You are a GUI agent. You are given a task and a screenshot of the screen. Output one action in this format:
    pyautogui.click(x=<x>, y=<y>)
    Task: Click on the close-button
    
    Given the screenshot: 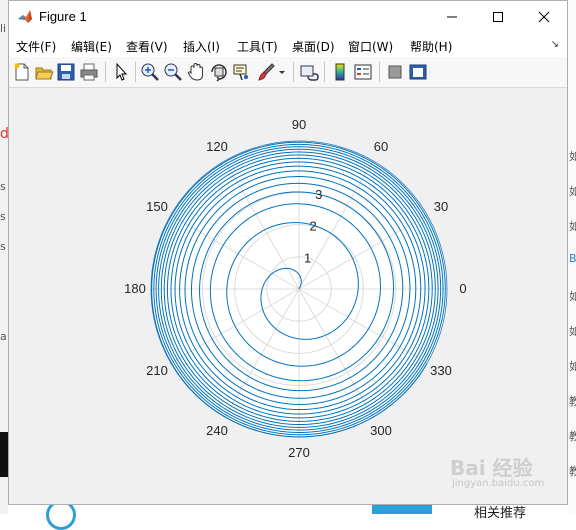 What is the action you would take?
    pyautogui.click(x=544, y=16)
    